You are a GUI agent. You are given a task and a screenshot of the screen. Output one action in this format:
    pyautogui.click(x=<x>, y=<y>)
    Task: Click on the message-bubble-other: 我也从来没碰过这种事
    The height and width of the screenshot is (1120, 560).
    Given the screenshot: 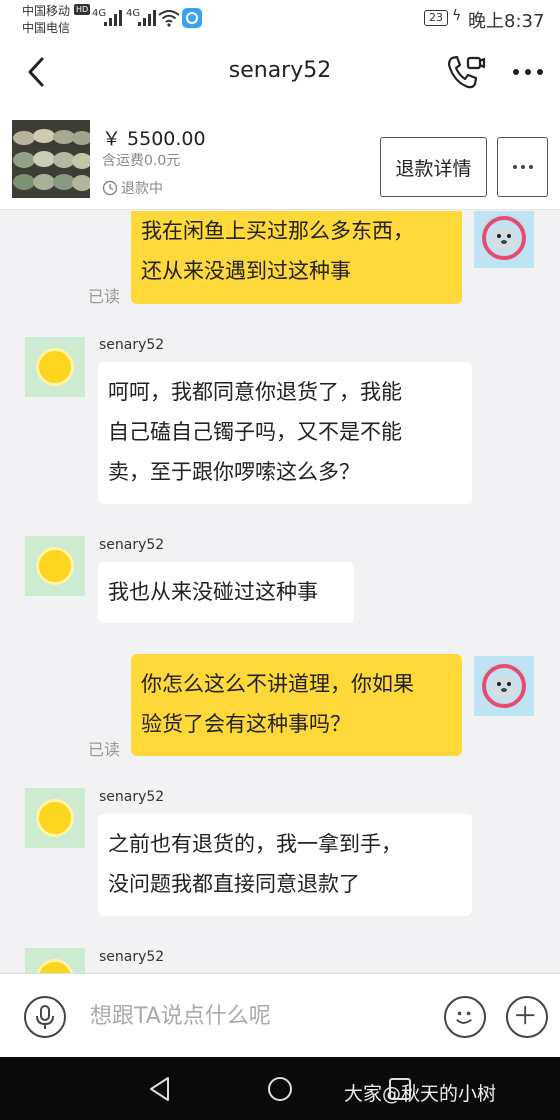 What is the action you would take?
    pyautogui.click(x=226, y=592)
    